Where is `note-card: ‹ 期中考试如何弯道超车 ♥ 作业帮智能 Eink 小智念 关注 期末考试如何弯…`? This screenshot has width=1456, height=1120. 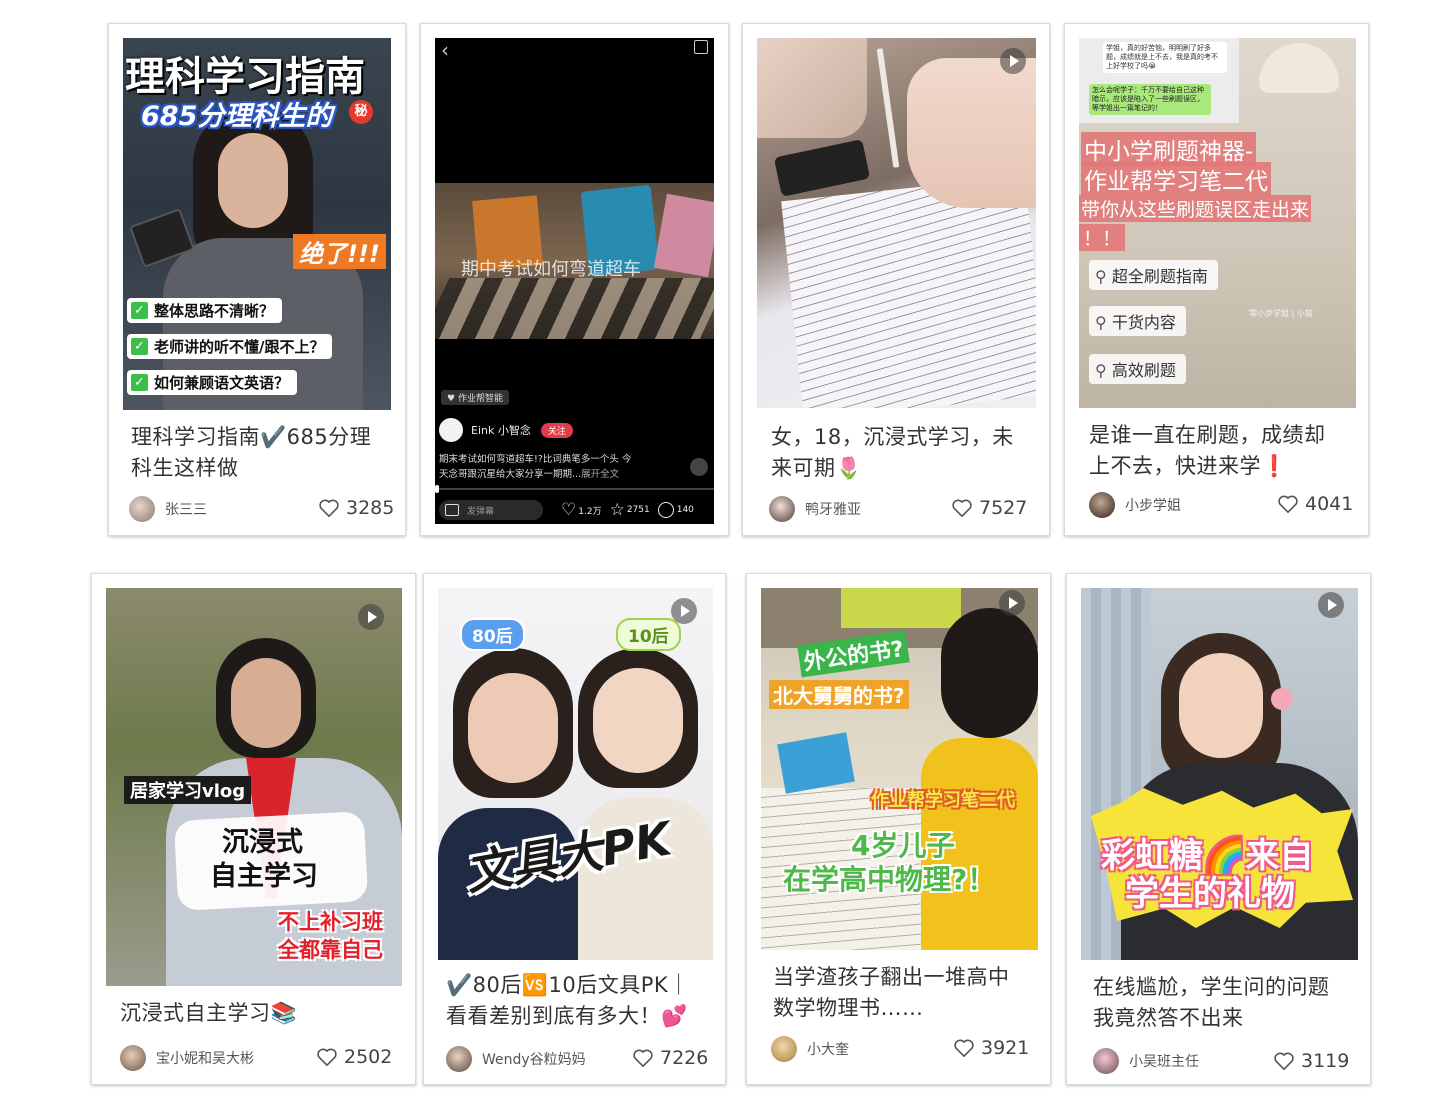 note-card: ‹ 期中考试如何弯道超车 ♥ 作业帮智能 Eink 小智念 关注 期末考试如何弯… is located at coordinates (574, 279).